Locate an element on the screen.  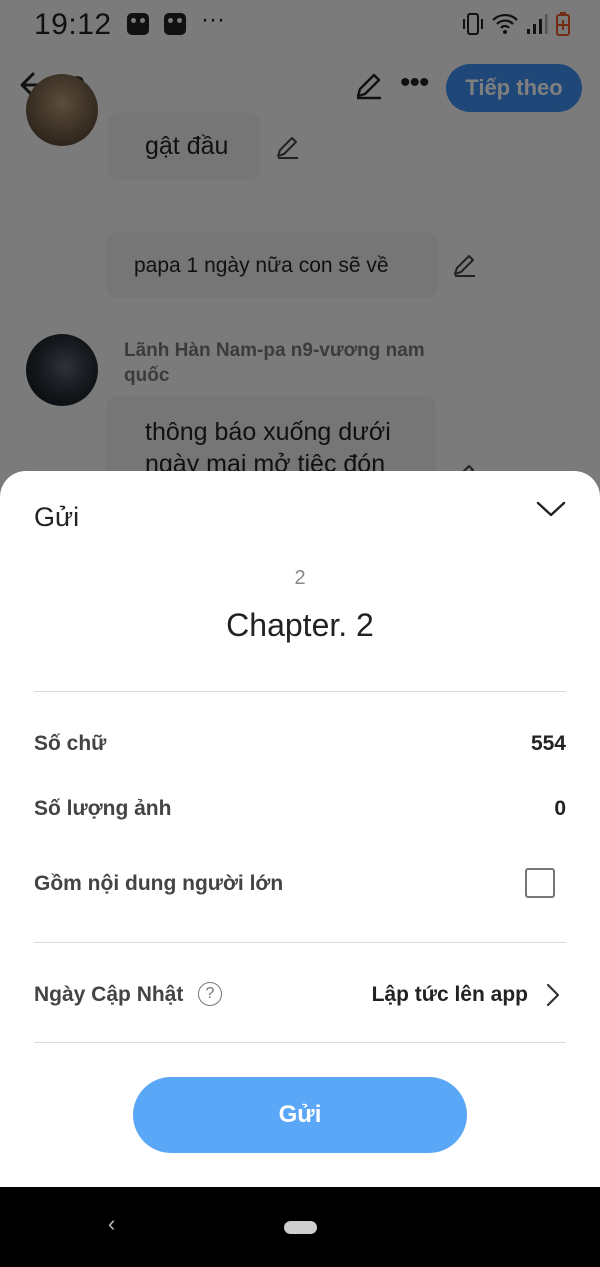
word-count-label: Số chữ is located at coordinates (70, 743).